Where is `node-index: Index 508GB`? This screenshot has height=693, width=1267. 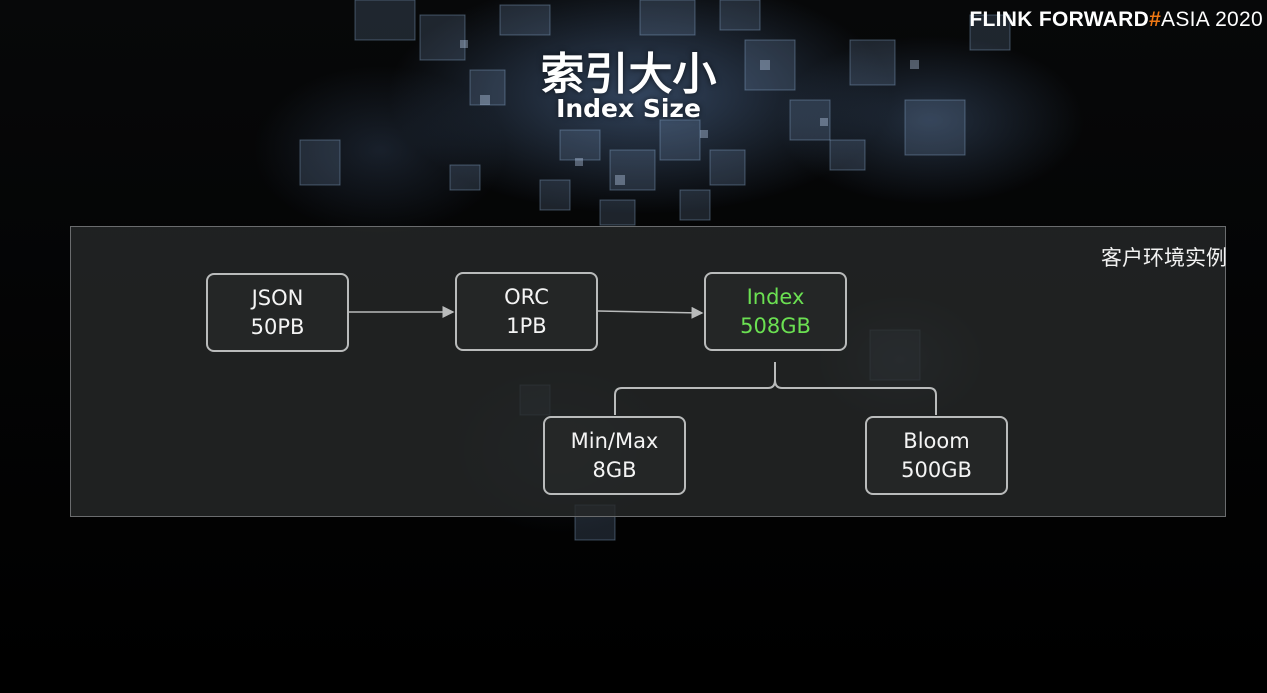 node-index: Index 508GB is located at coordinates (775, 311).